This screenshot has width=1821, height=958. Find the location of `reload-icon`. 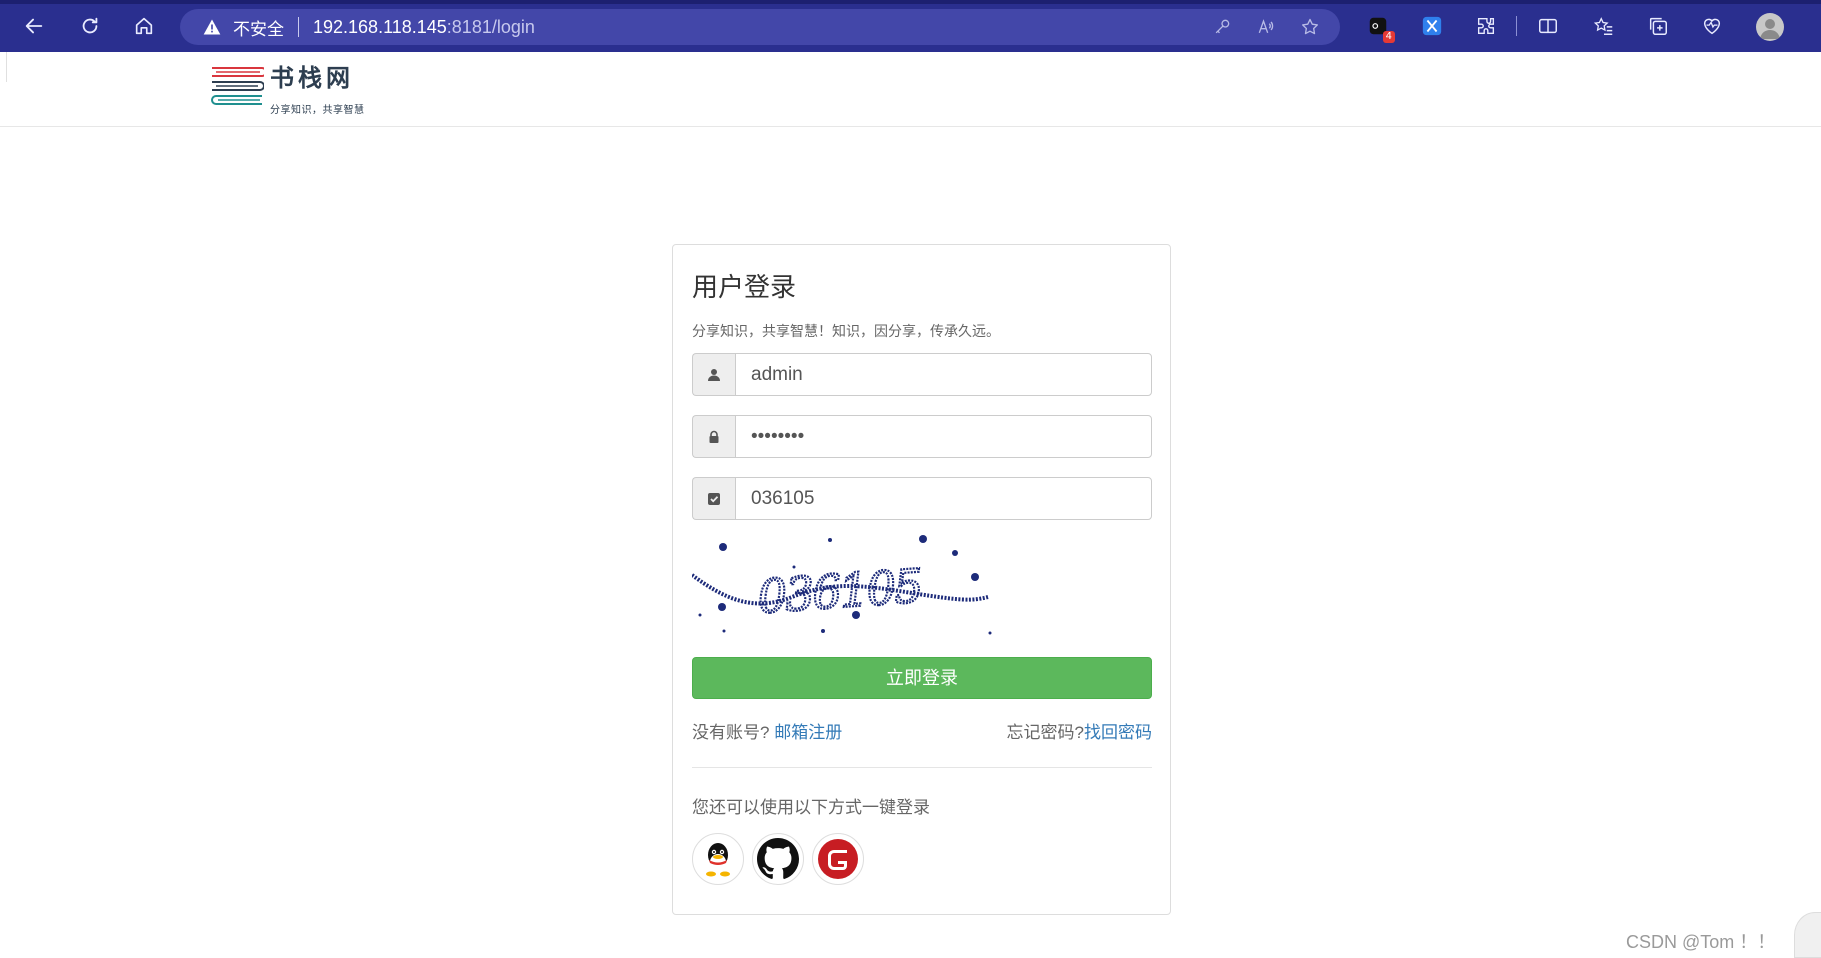

reload-icon is located at coordinates (90, 25).